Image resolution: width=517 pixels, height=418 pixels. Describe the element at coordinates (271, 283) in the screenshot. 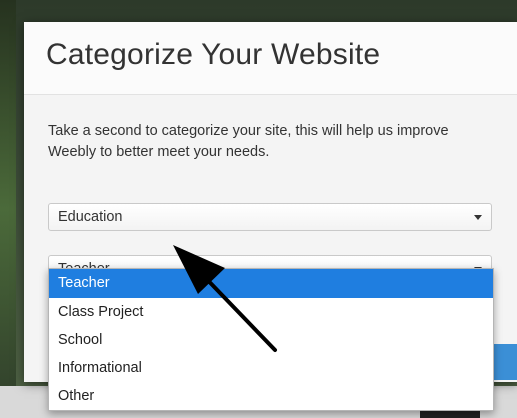

I see `dropdown-option-teacher: Teacher` at that location.